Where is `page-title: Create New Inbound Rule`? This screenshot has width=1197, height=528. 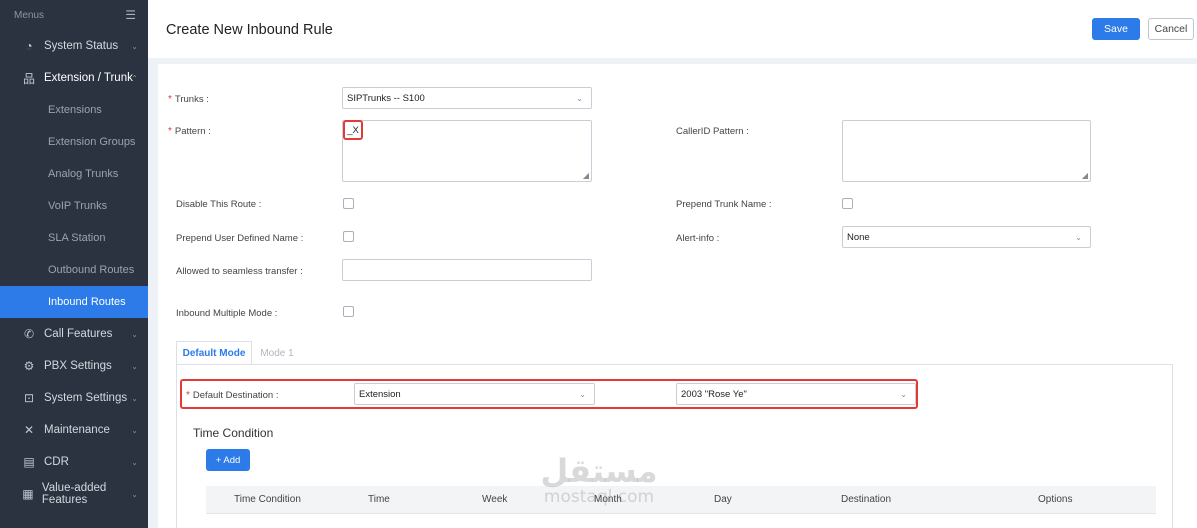 page-title: Create New Inbound Rule is located at coordinates (249, 30).